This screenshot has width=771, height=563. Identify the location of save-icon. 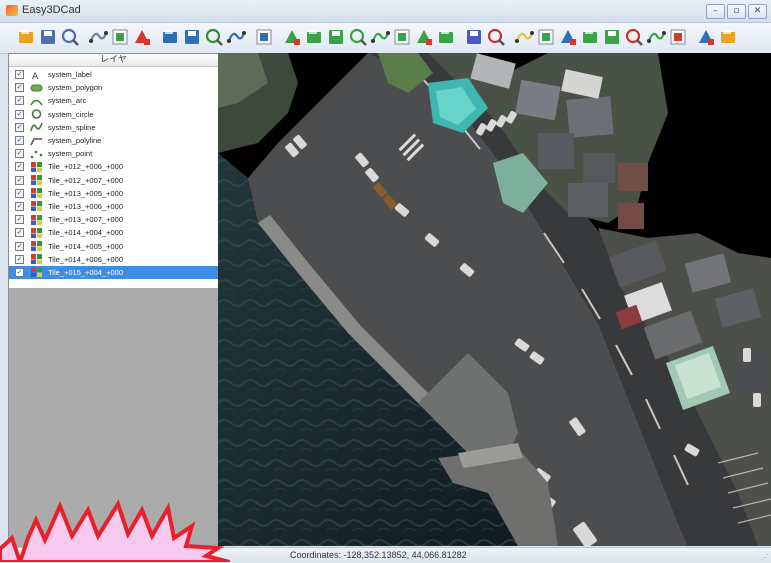
(48, 37).